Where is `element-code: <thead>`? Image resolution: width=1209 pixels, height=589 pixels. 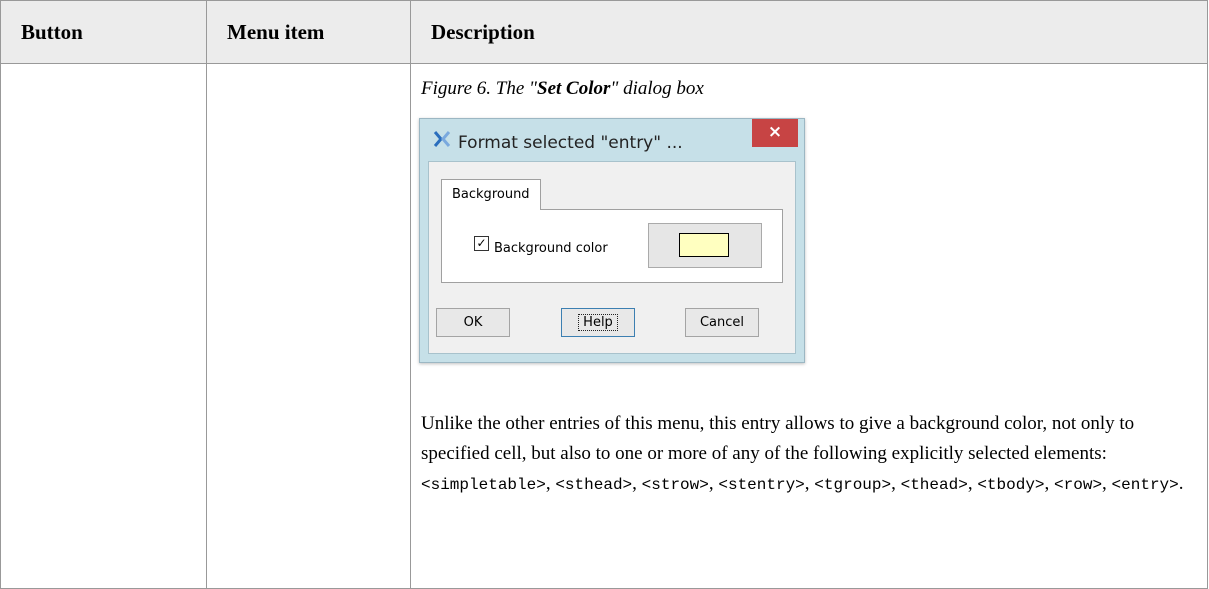
element-code: <thead> is located at coordinates (934, 485).